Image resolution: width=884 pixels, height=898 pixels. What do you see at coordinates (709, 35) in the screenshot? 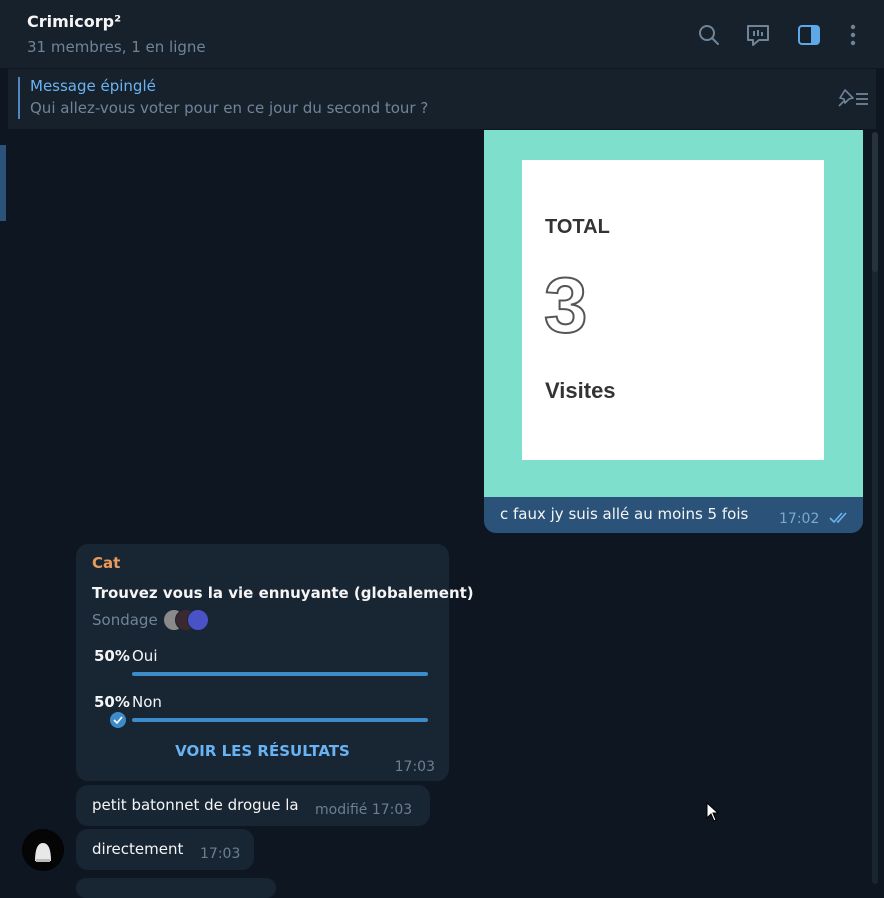
I see `search-icon` at bounding box center [709, 35].